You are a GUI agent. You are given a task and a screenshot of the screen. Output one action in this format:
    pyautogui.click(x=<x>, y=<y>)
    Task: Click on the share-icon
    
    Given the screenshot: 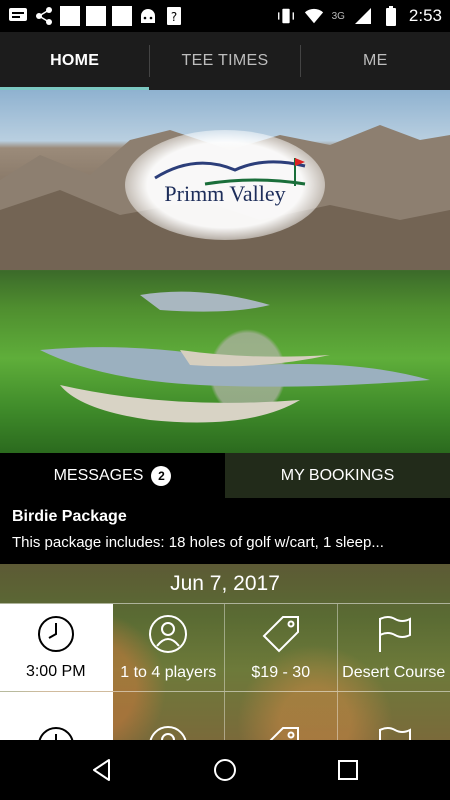 What is the action you would take?
    pyautogui.click(x=44, y=16)
    